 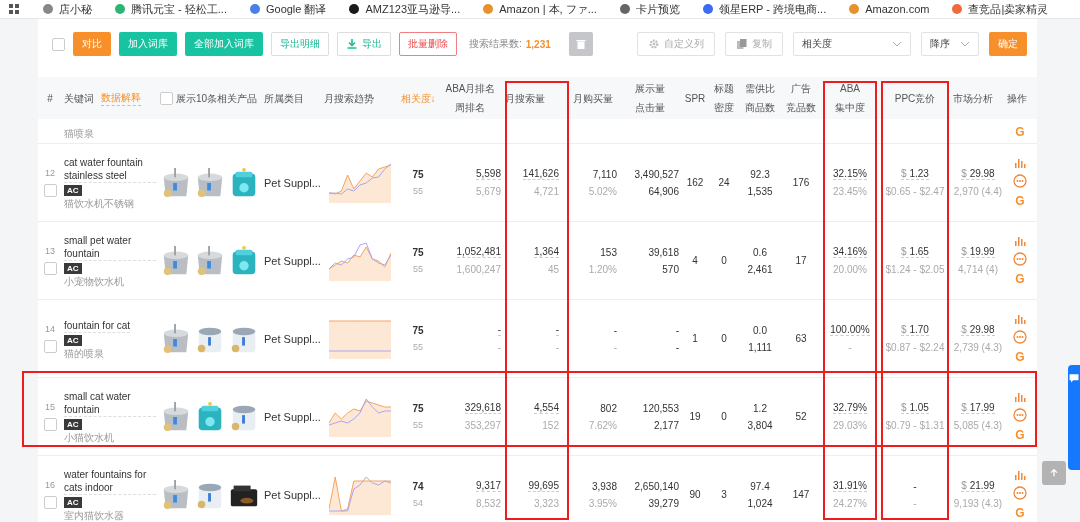 What do you see at coordinates (352, 44) in the screenshot?
I see `download-icon` at bounding box center [352, 44].